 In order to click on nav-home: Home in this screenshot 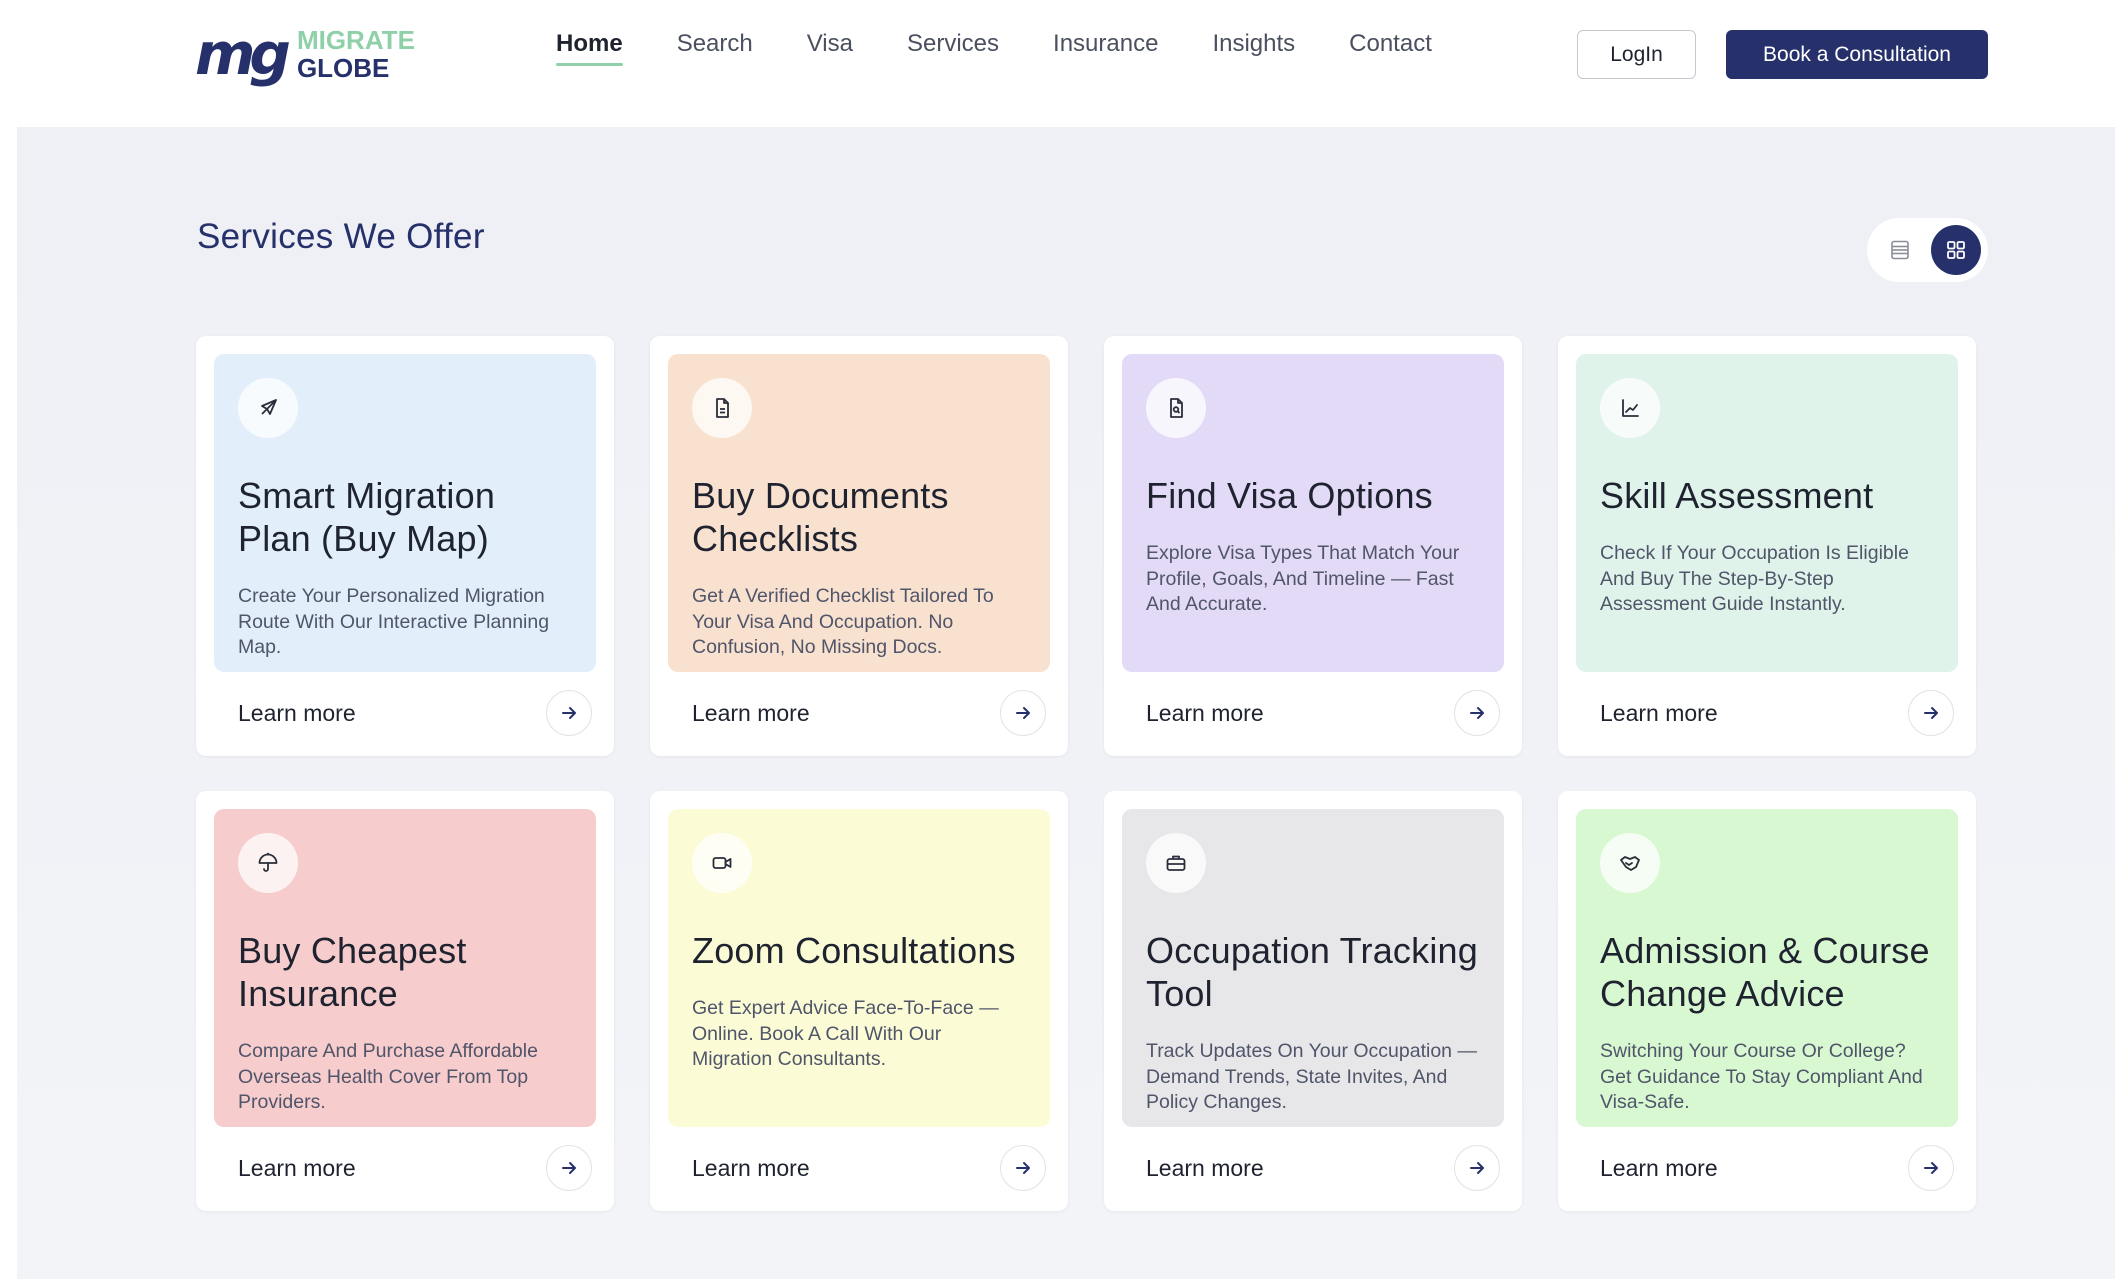, I will do `click(589, 48)`.